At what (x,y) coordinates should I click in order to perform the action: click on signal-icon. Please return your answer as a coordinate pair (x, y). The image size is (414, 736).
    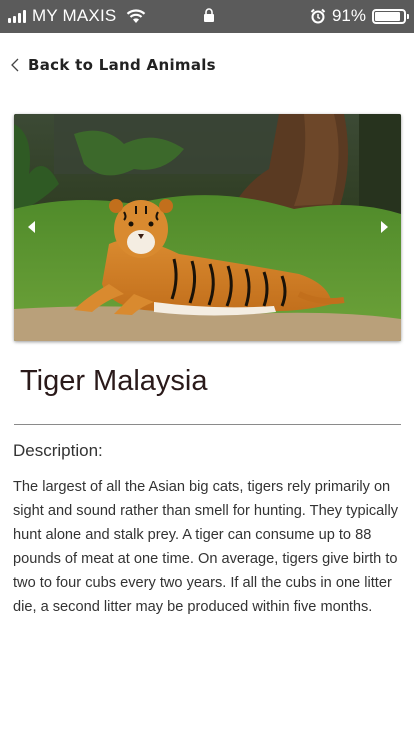
    Looking at the image, I should click on (17, 16).